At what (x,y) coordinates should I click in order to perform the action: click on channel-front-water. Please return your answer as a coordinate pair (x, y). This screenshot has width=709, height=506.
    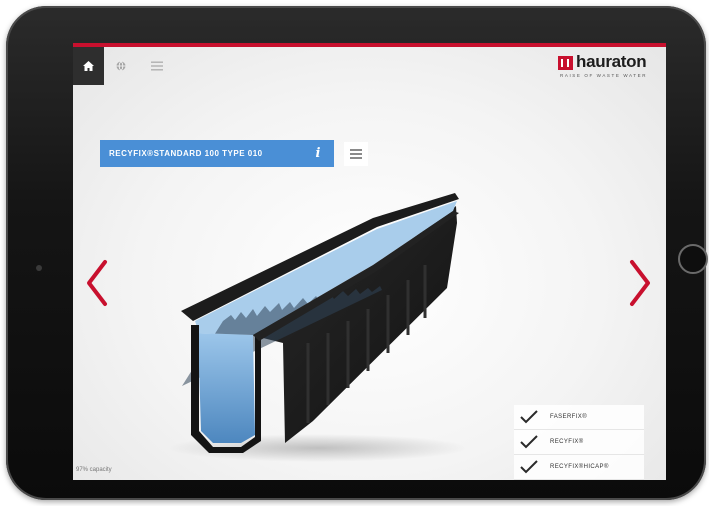
    Looking at the image, I should click on (226, 388).